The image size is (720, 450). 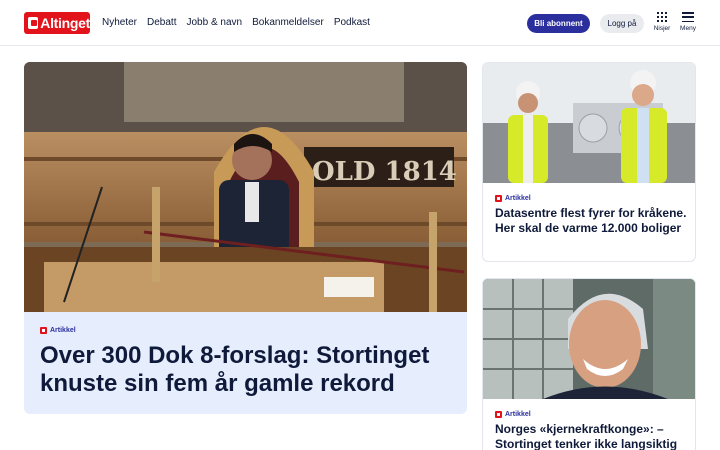 I want to click on niches-label: Nisjer, so click(x=662, y=28).